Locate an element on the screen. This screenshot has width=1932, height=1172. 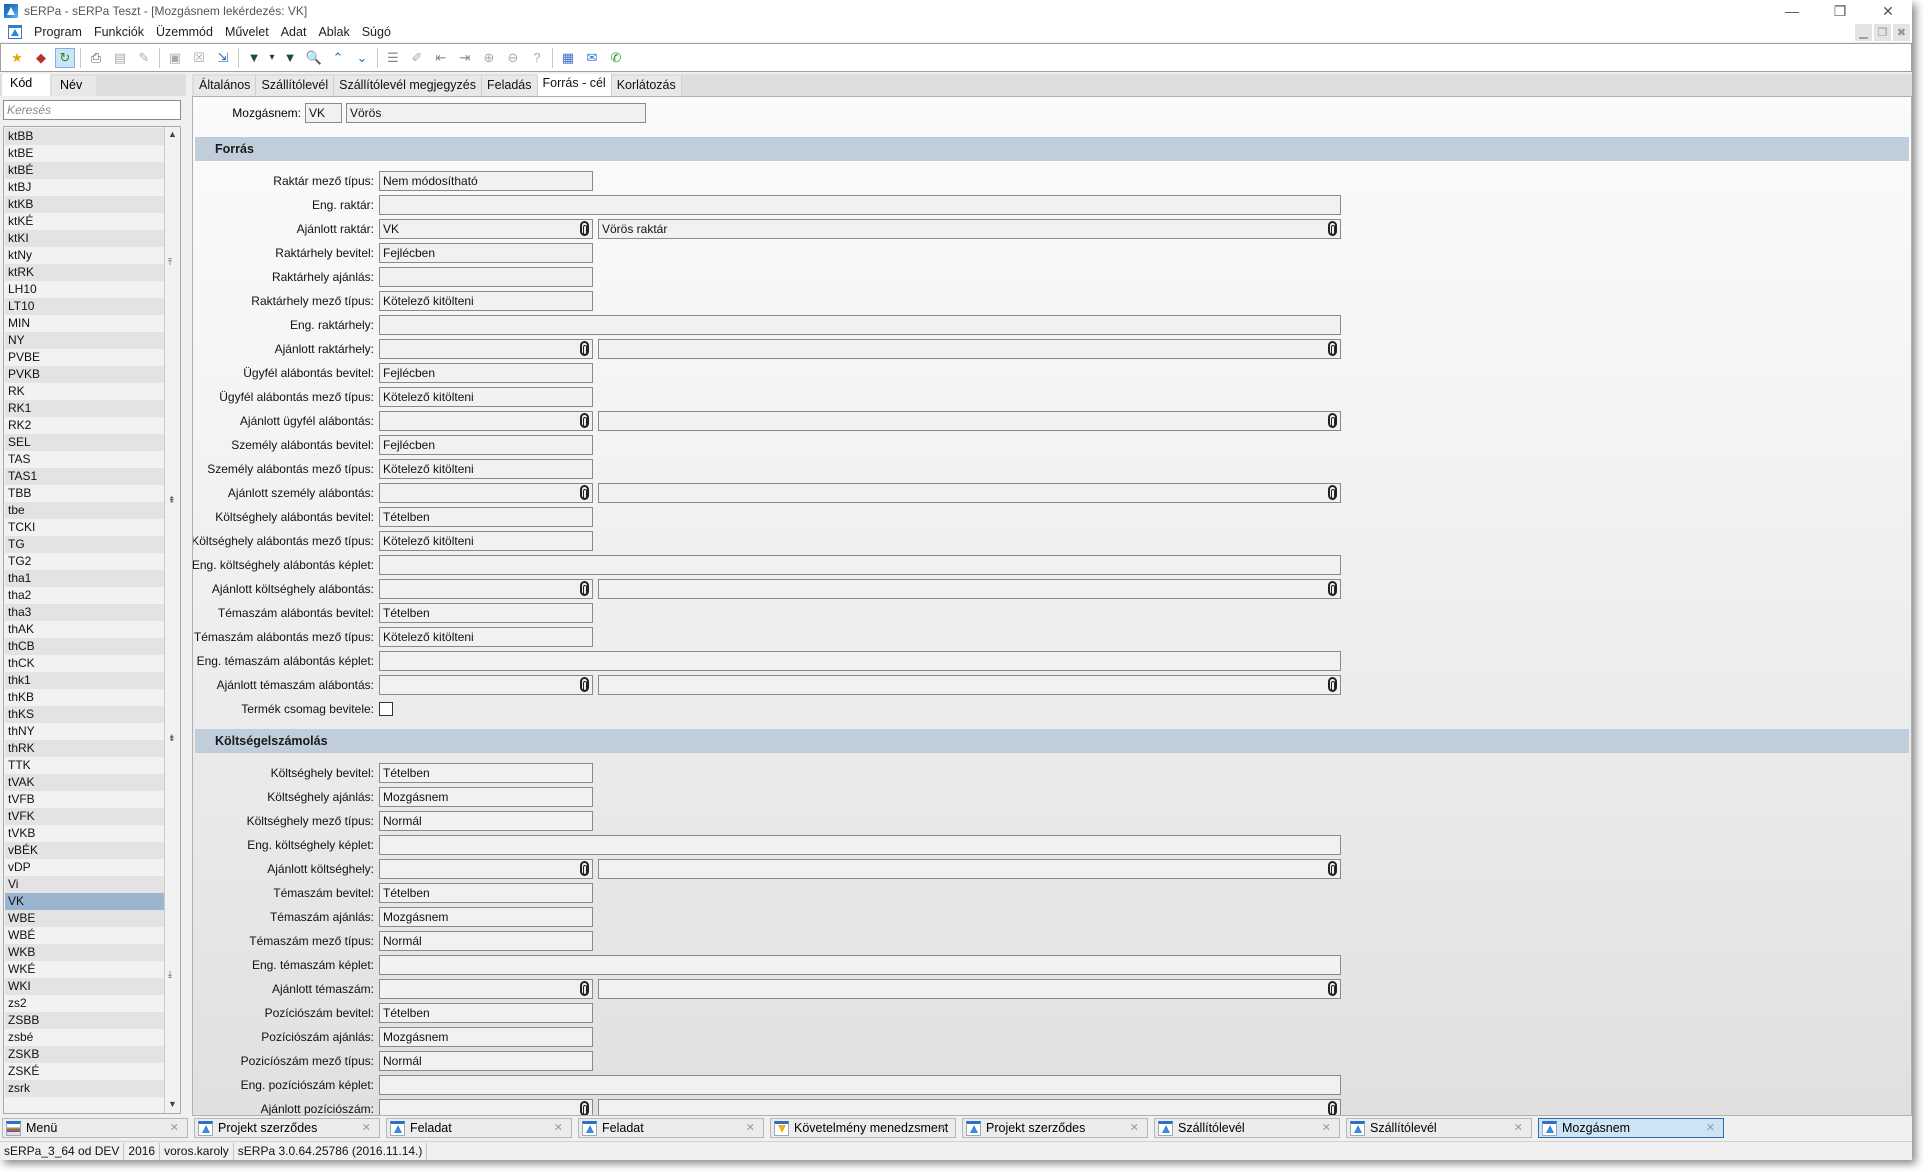
list-item: TAS1 is located at coordinates (84, 476).